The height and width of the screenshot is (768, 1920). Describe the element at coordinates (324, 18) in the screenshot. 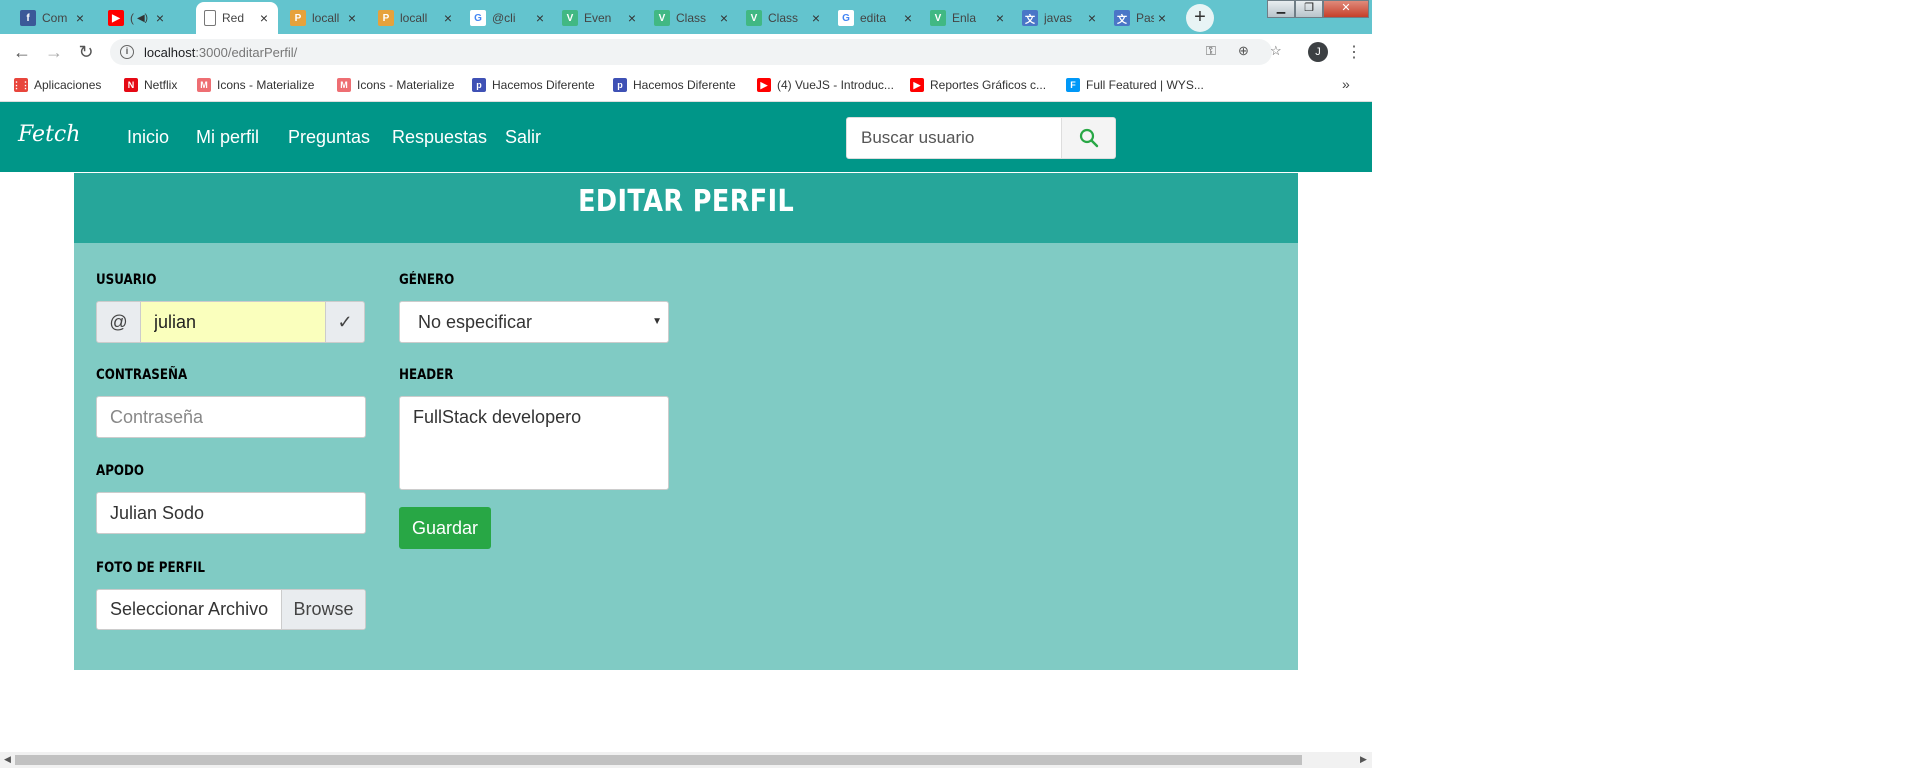

I see `tab-3: Plocall ×` at that location.